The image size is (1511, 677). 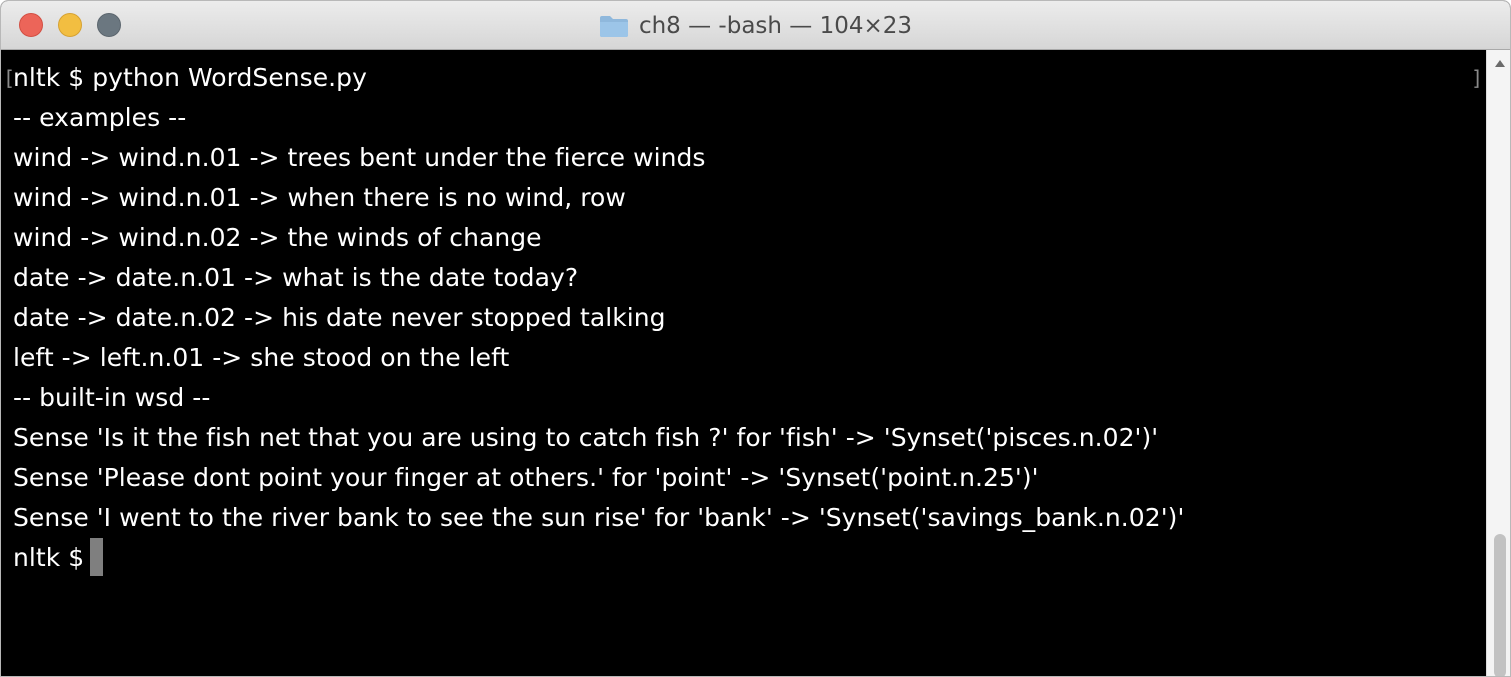 What do you see at coordinates (112, 397) in the screenshot?
I see `output-line: -- built-in wsd --` at bounding box center [112, 397].